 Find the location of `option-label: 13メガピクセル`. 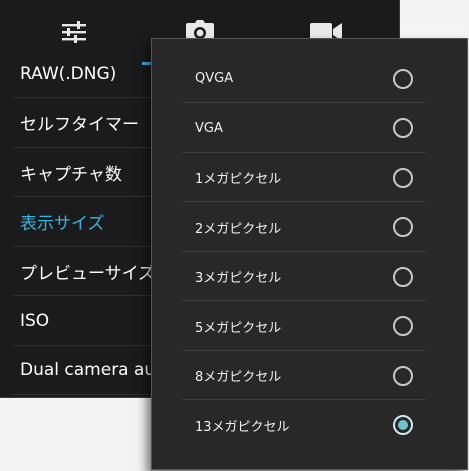

option-label: 13メガピクセル is located at coordinates (242, 427).